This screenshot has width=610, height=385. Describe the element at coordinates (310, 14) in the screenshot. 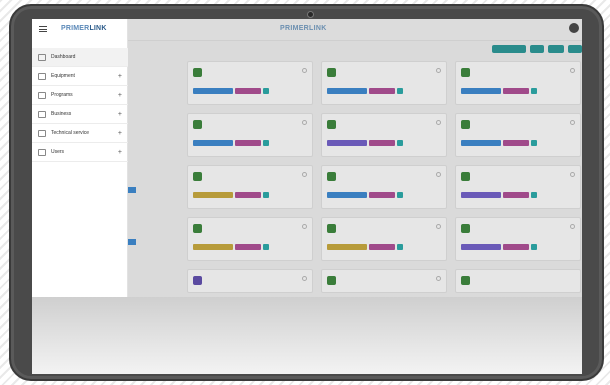

I see `camera-icon` at that location.